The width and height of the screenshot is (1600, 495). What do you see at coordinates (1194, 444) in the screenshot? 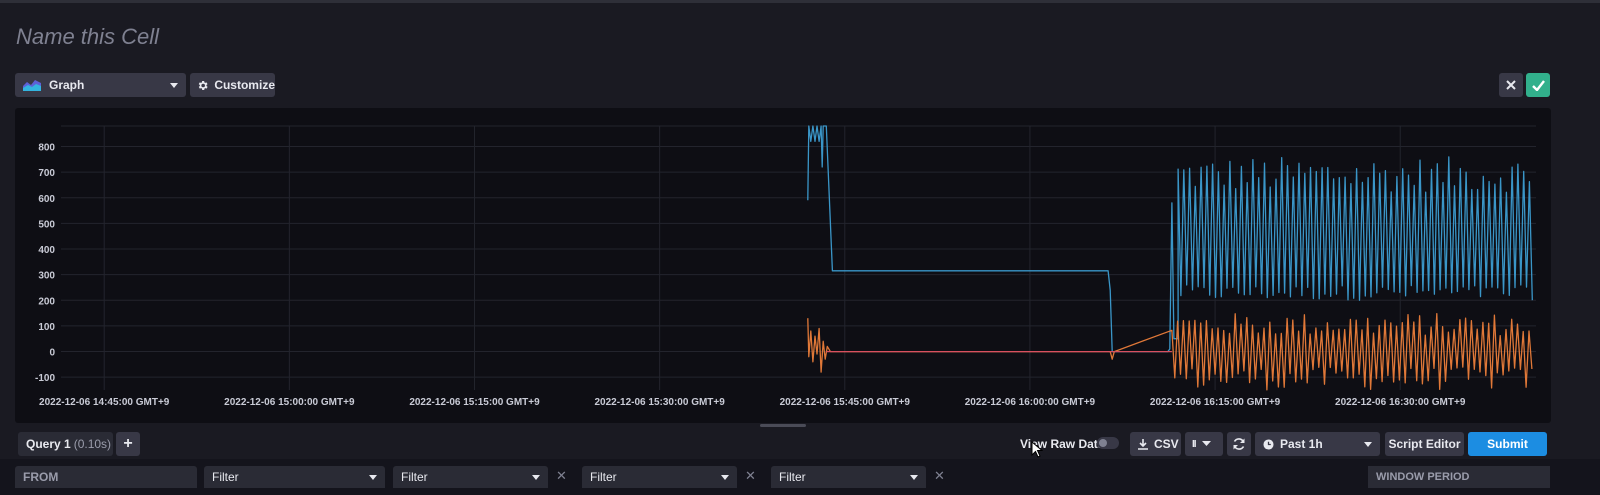
I see `pause-icon: II` at bounding box center [1194, 444].